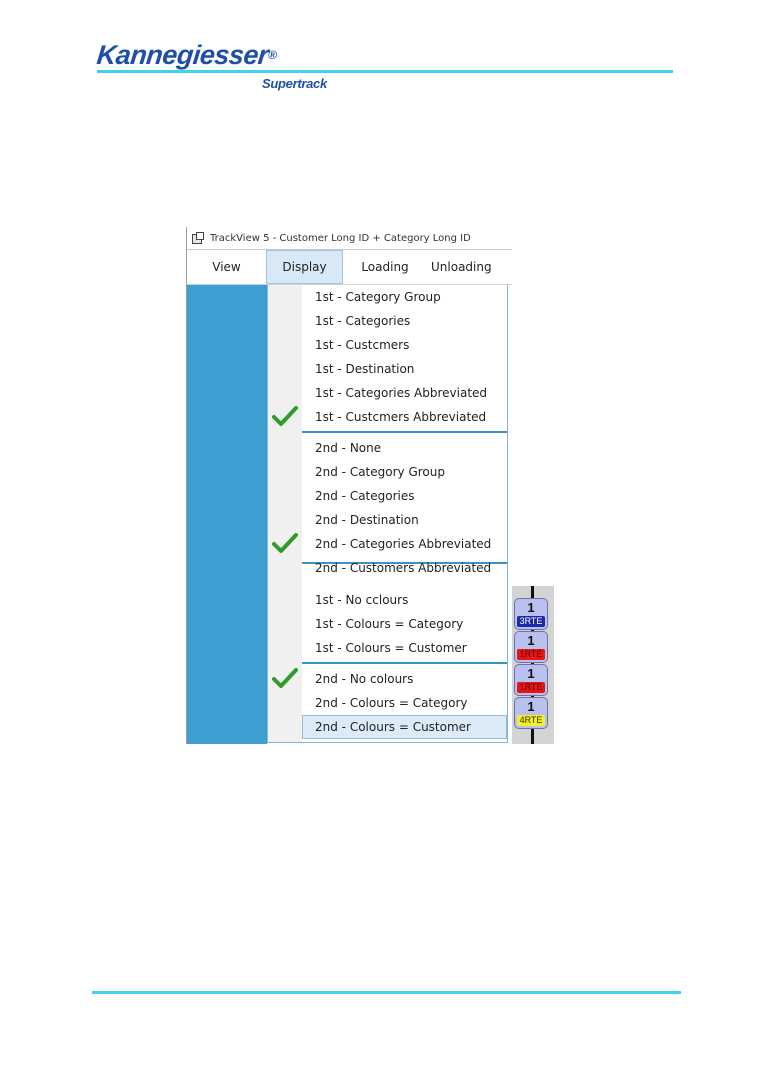  Describe the element at coordinates (182, 55) in the screenshot. I see `logo-text: Kannegiesser` at that location.